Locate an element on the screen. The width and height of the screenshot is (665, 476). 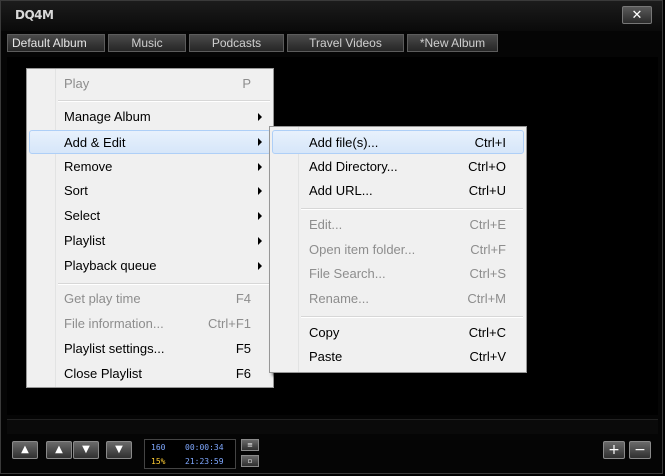
app-logo: DQ4M is located at coordinates (34, 15).